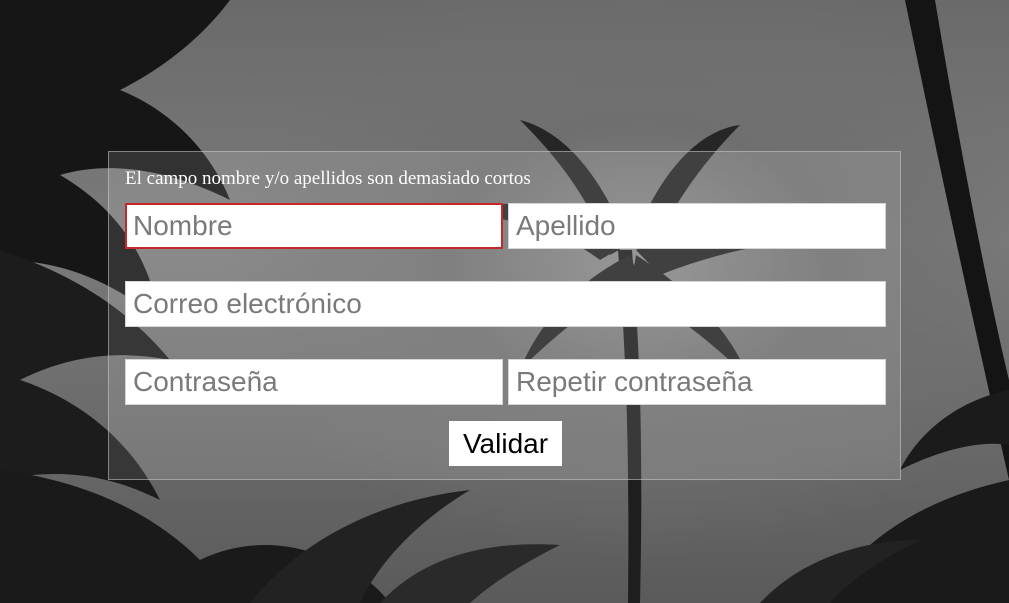 This screenshot has height=603, width=1009. I want to click on validate-button: Validar, so click(505, 443).